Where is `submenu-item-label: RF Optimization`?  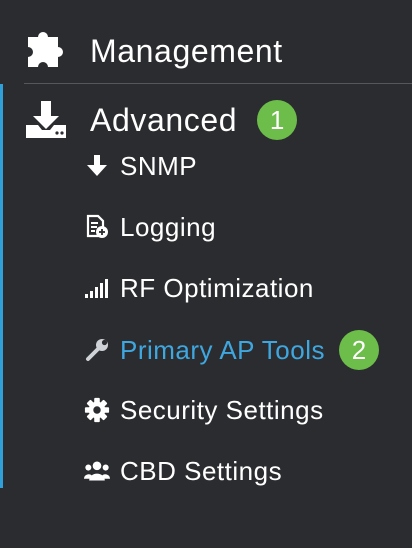 submenu-item-label: RF Optimization is located at coordinates (217, 287).